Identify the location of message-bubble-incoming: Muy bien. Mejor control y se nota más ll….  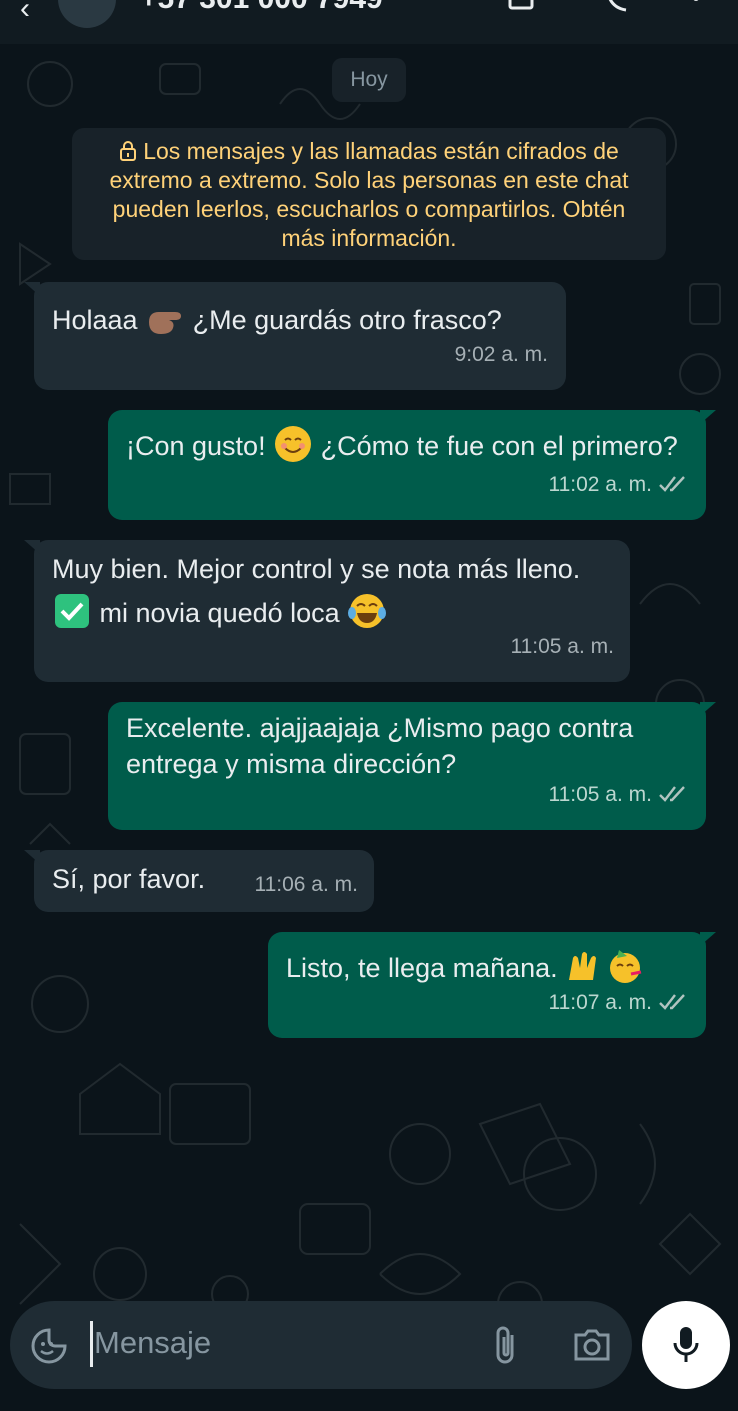
(327, 611).